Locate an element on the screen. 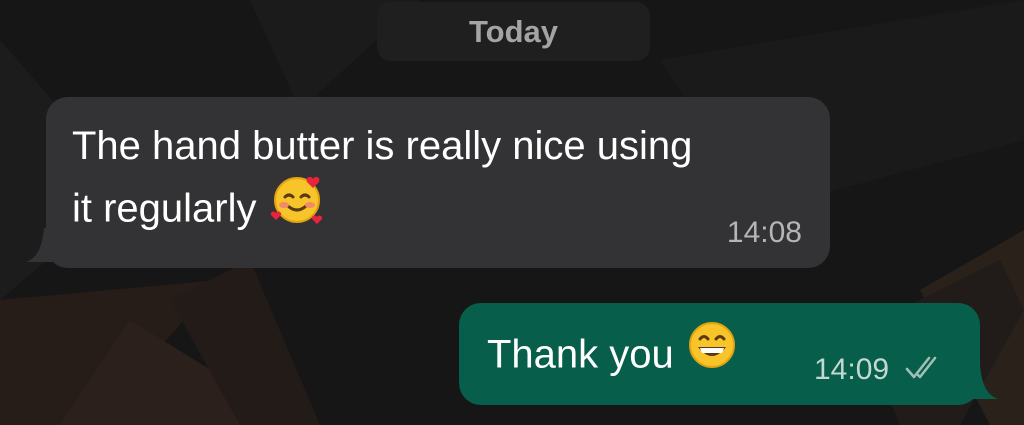  message-text: Thank you is located at coordinates (612, 356).